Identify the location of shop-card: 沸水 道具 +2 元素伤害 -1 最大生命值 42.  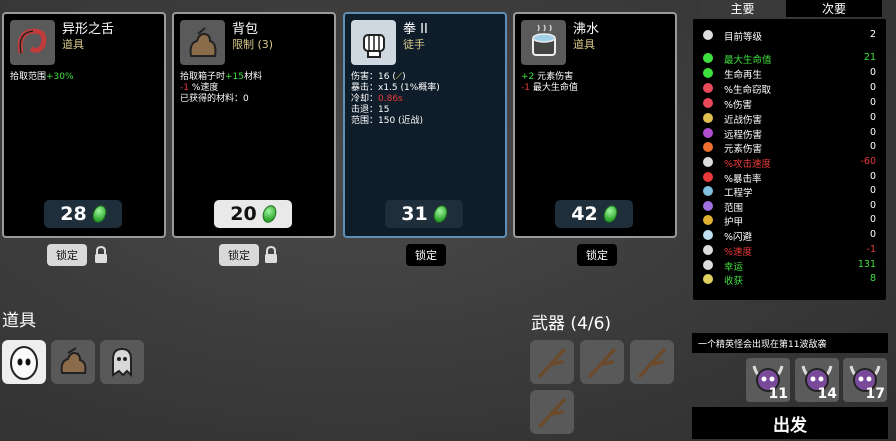
(595, 125).